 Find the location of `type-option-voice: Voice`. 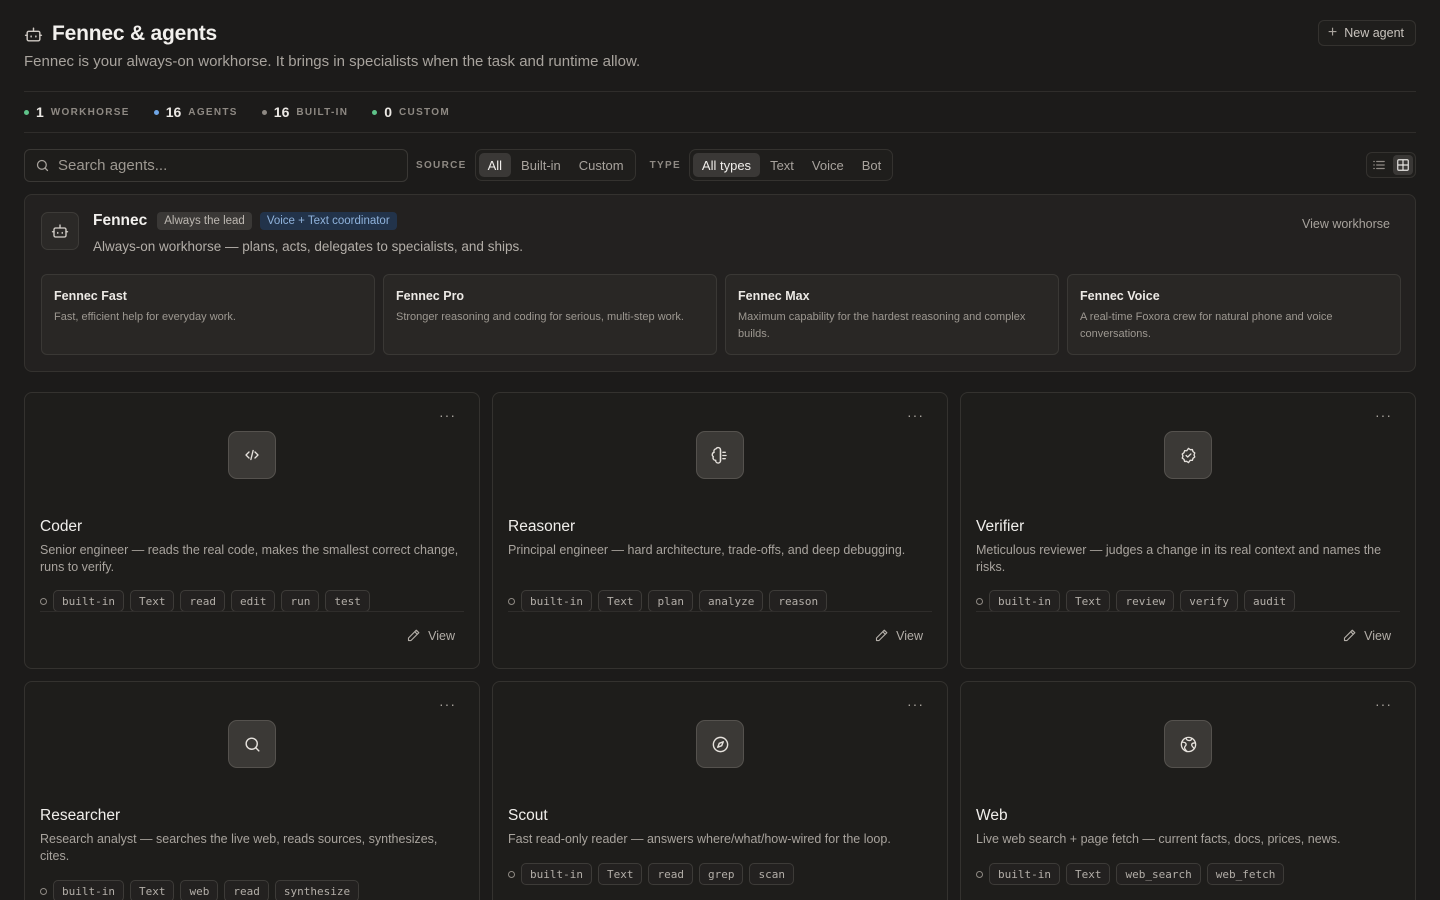

type-option-voice: Voice is located at coordinates (828, 165).